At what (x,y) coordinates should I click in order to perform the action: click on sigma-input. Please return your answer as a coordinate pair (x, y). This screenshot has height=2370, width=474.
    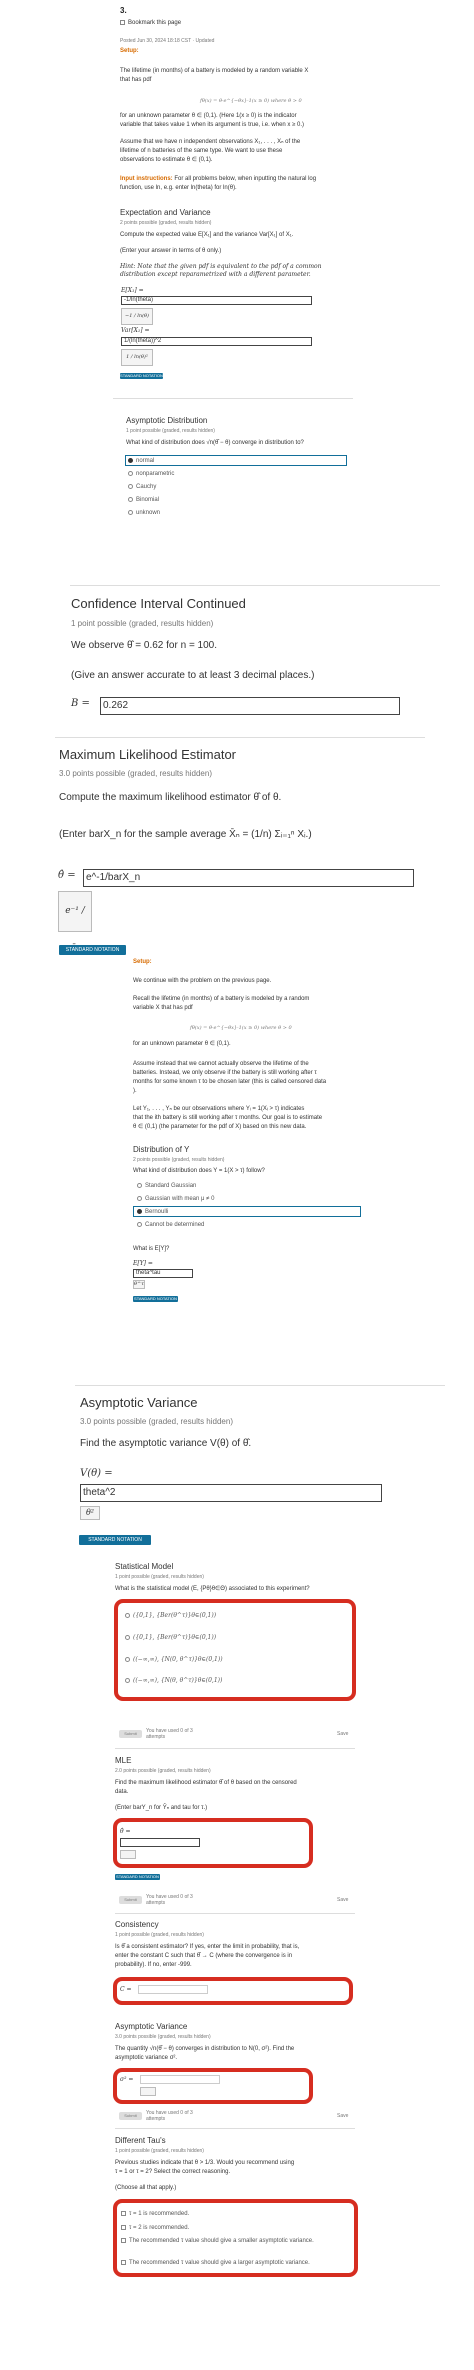
    Looking at the image, I should click on (180, 2079).